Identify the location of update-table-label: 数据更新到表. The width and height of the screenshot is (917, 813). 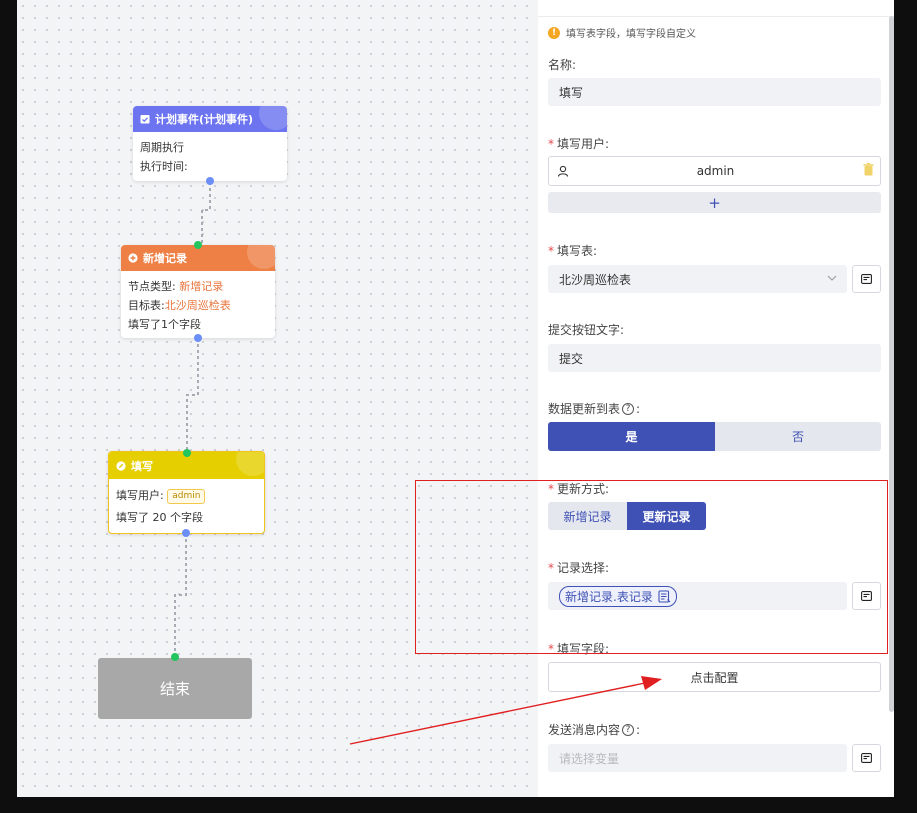
(584, 409).